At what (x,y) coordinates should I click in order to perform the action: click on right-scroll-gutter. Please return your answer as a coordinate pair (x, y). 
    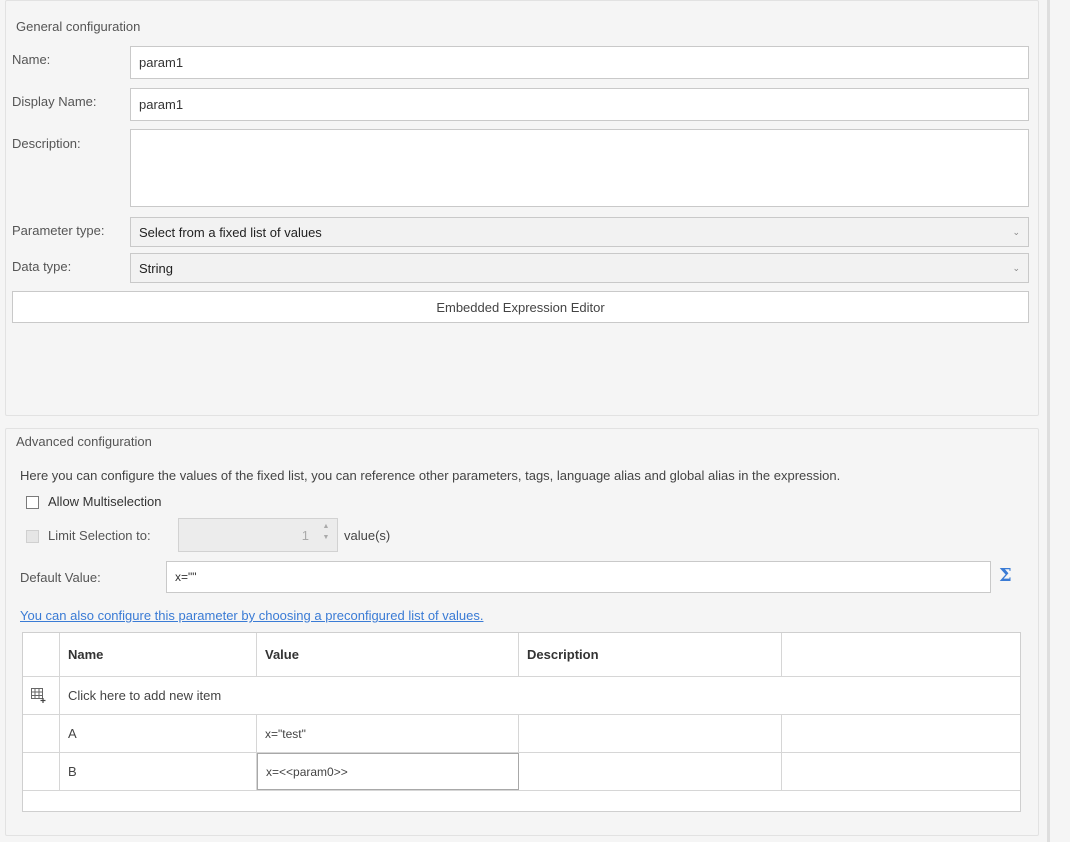
    Looking at the image, I should click on (1048, 421).